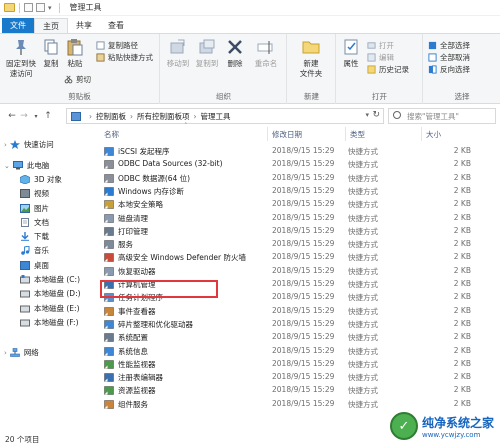 The height and width of the screenshot is (447, 500). What do you see at coordinates (133, 338) in the screenshot?
I see `file-name: 系统配置` at bounding box center [133, 338].